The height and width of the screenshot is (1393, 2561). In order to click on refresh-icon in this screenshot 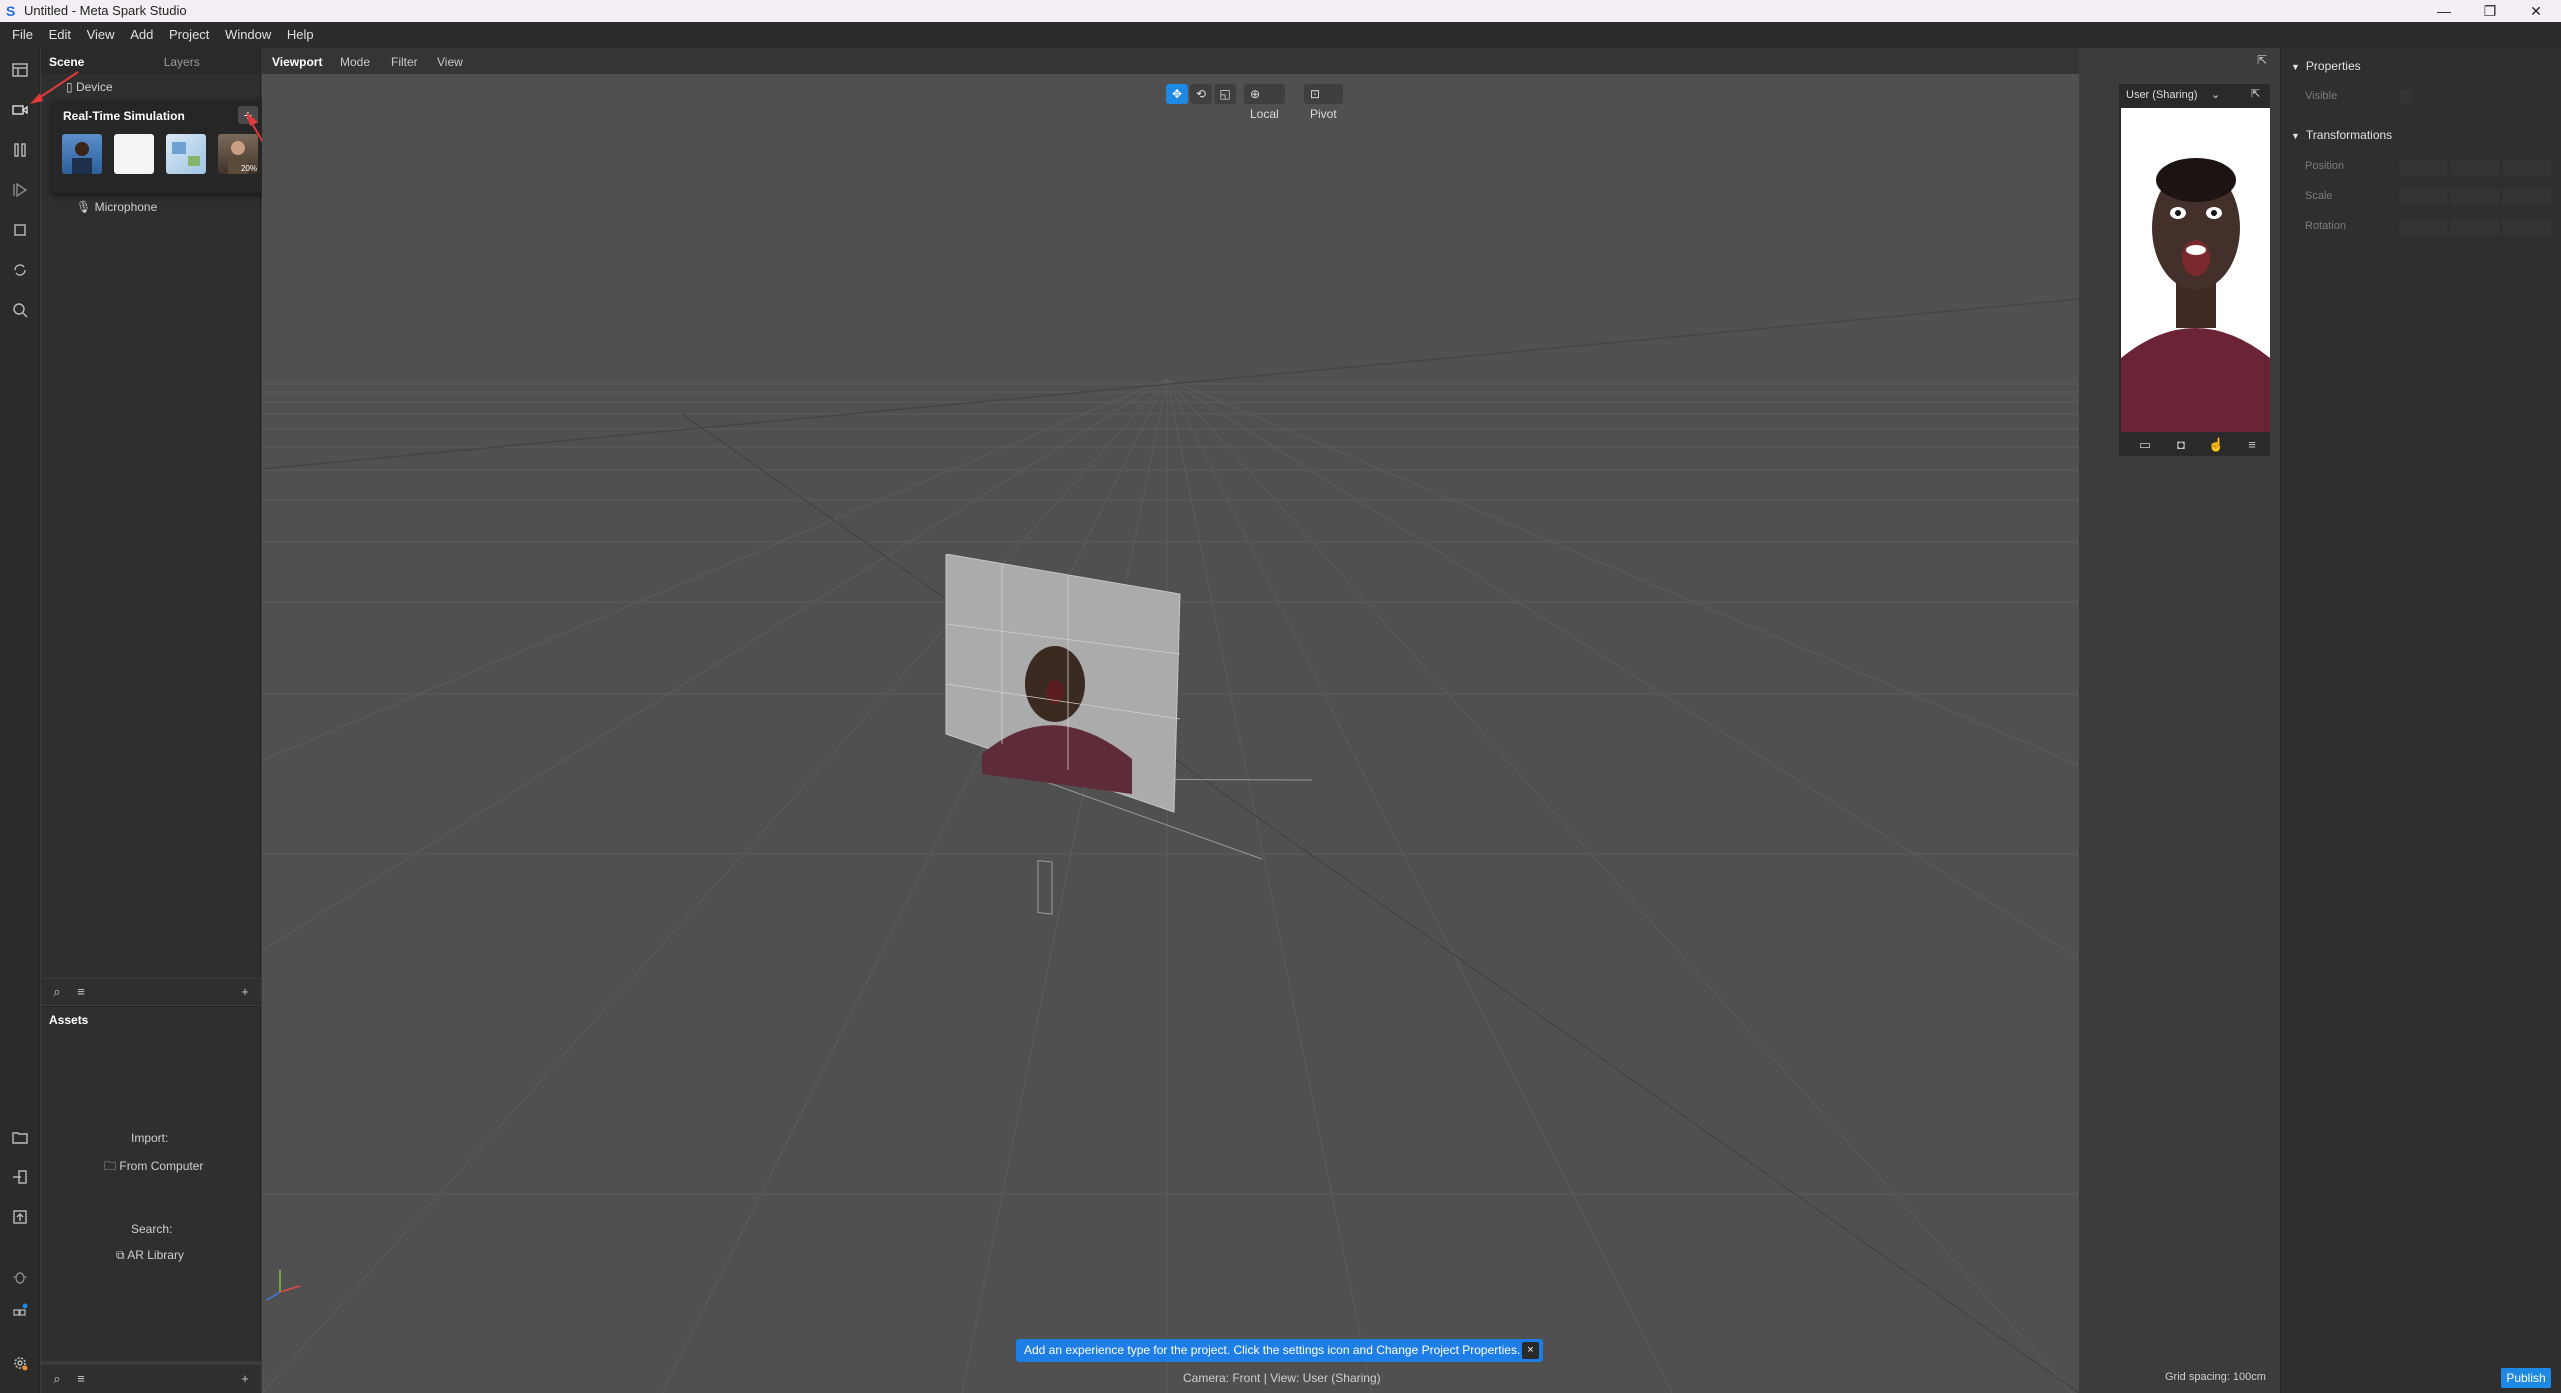, I will do `click(20, 270)`.